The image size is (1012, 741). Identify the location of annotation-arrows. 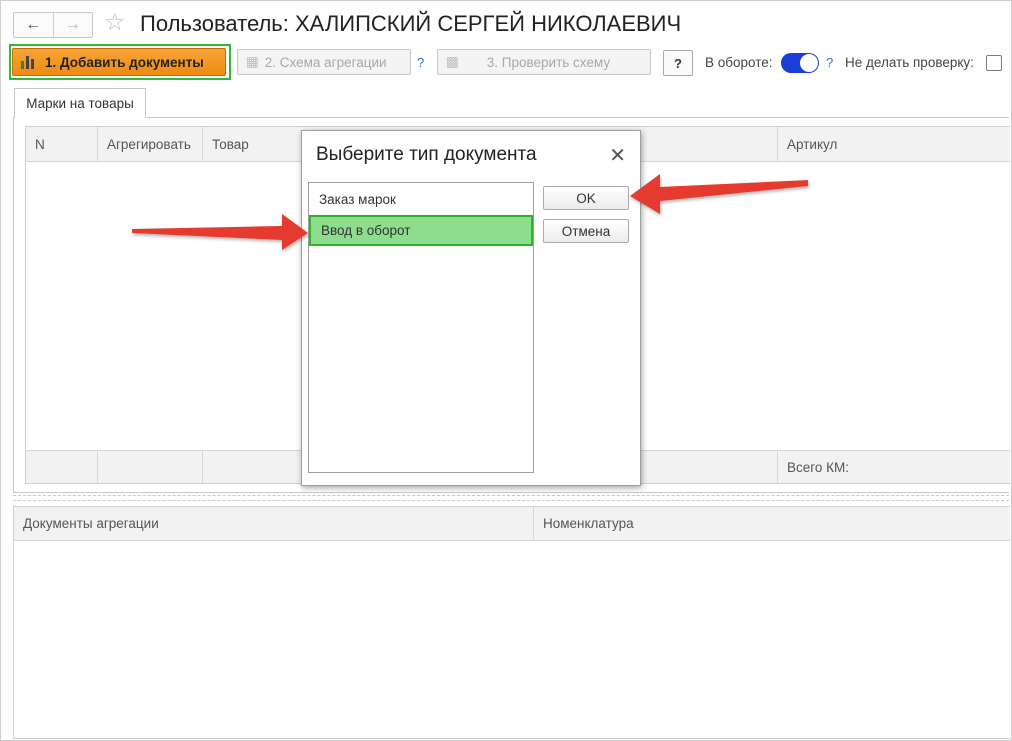
(470, 212).